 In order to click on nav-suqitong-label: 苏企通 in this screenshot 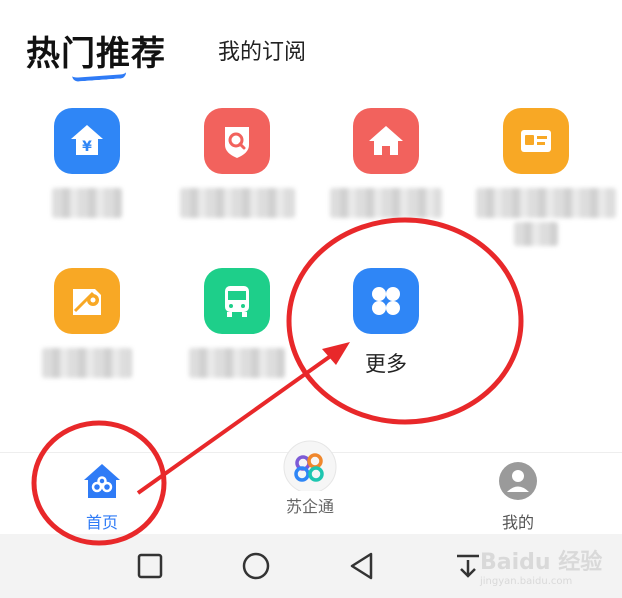, I will do `click(309, 506)`.